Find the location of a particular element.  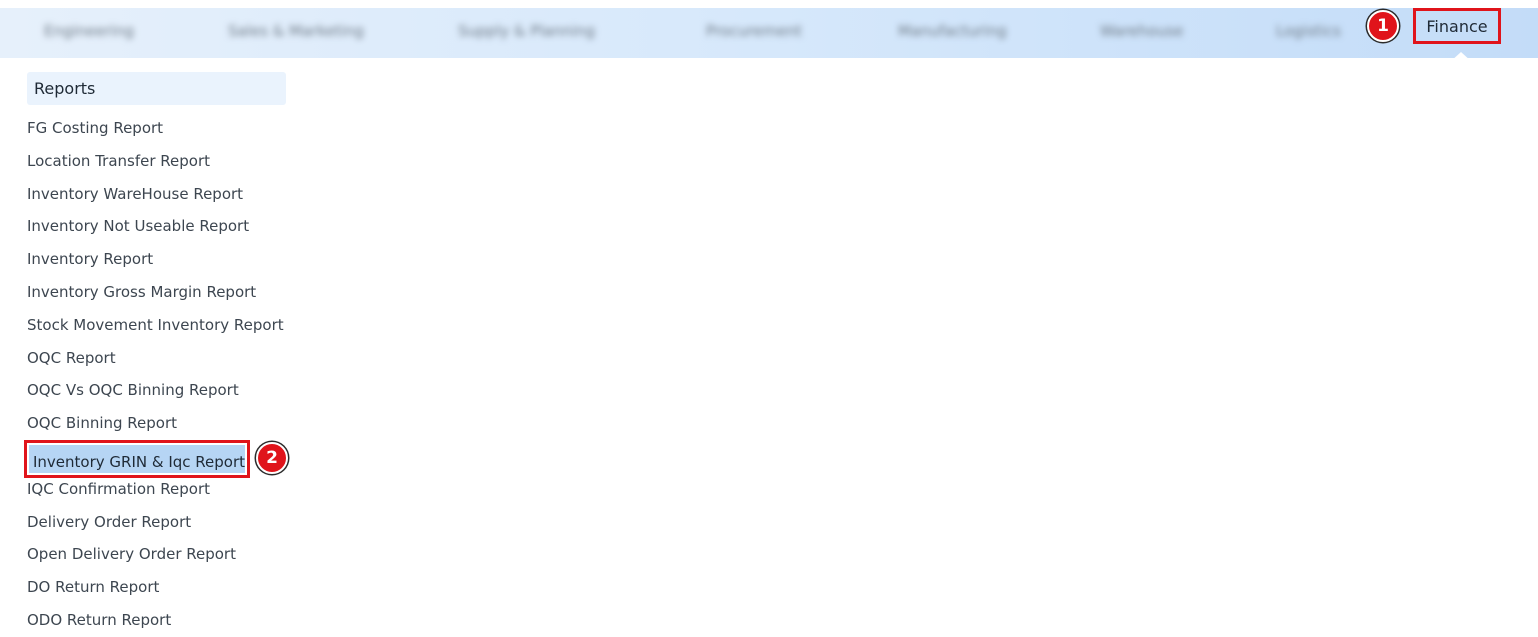

nav-item-blurred-6: Warehouse is located at coordinates (1141, 31).